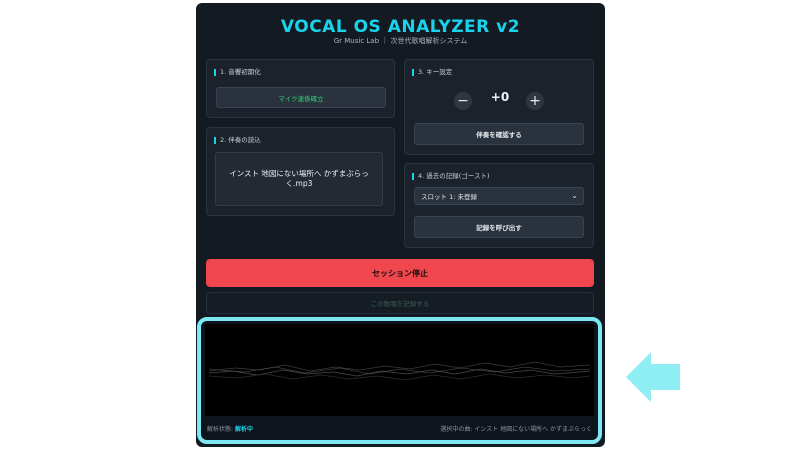  I want to click on key-value: +0, so click(500, 97).